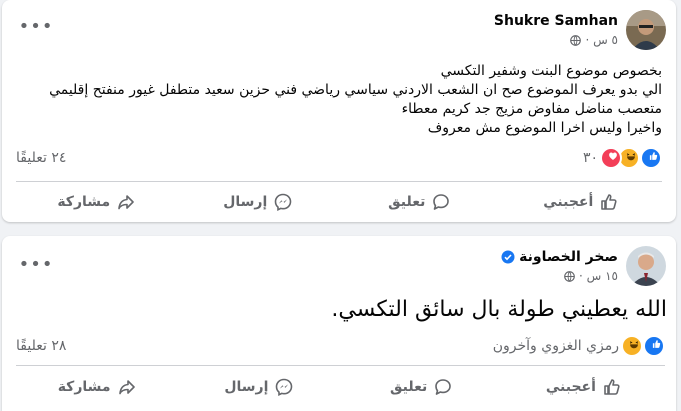  What do you see at coordinates (41, 158) in the screenshot?
I see `comment-count: ٢٤ تعليقًا` at bounding box center [41, 158].